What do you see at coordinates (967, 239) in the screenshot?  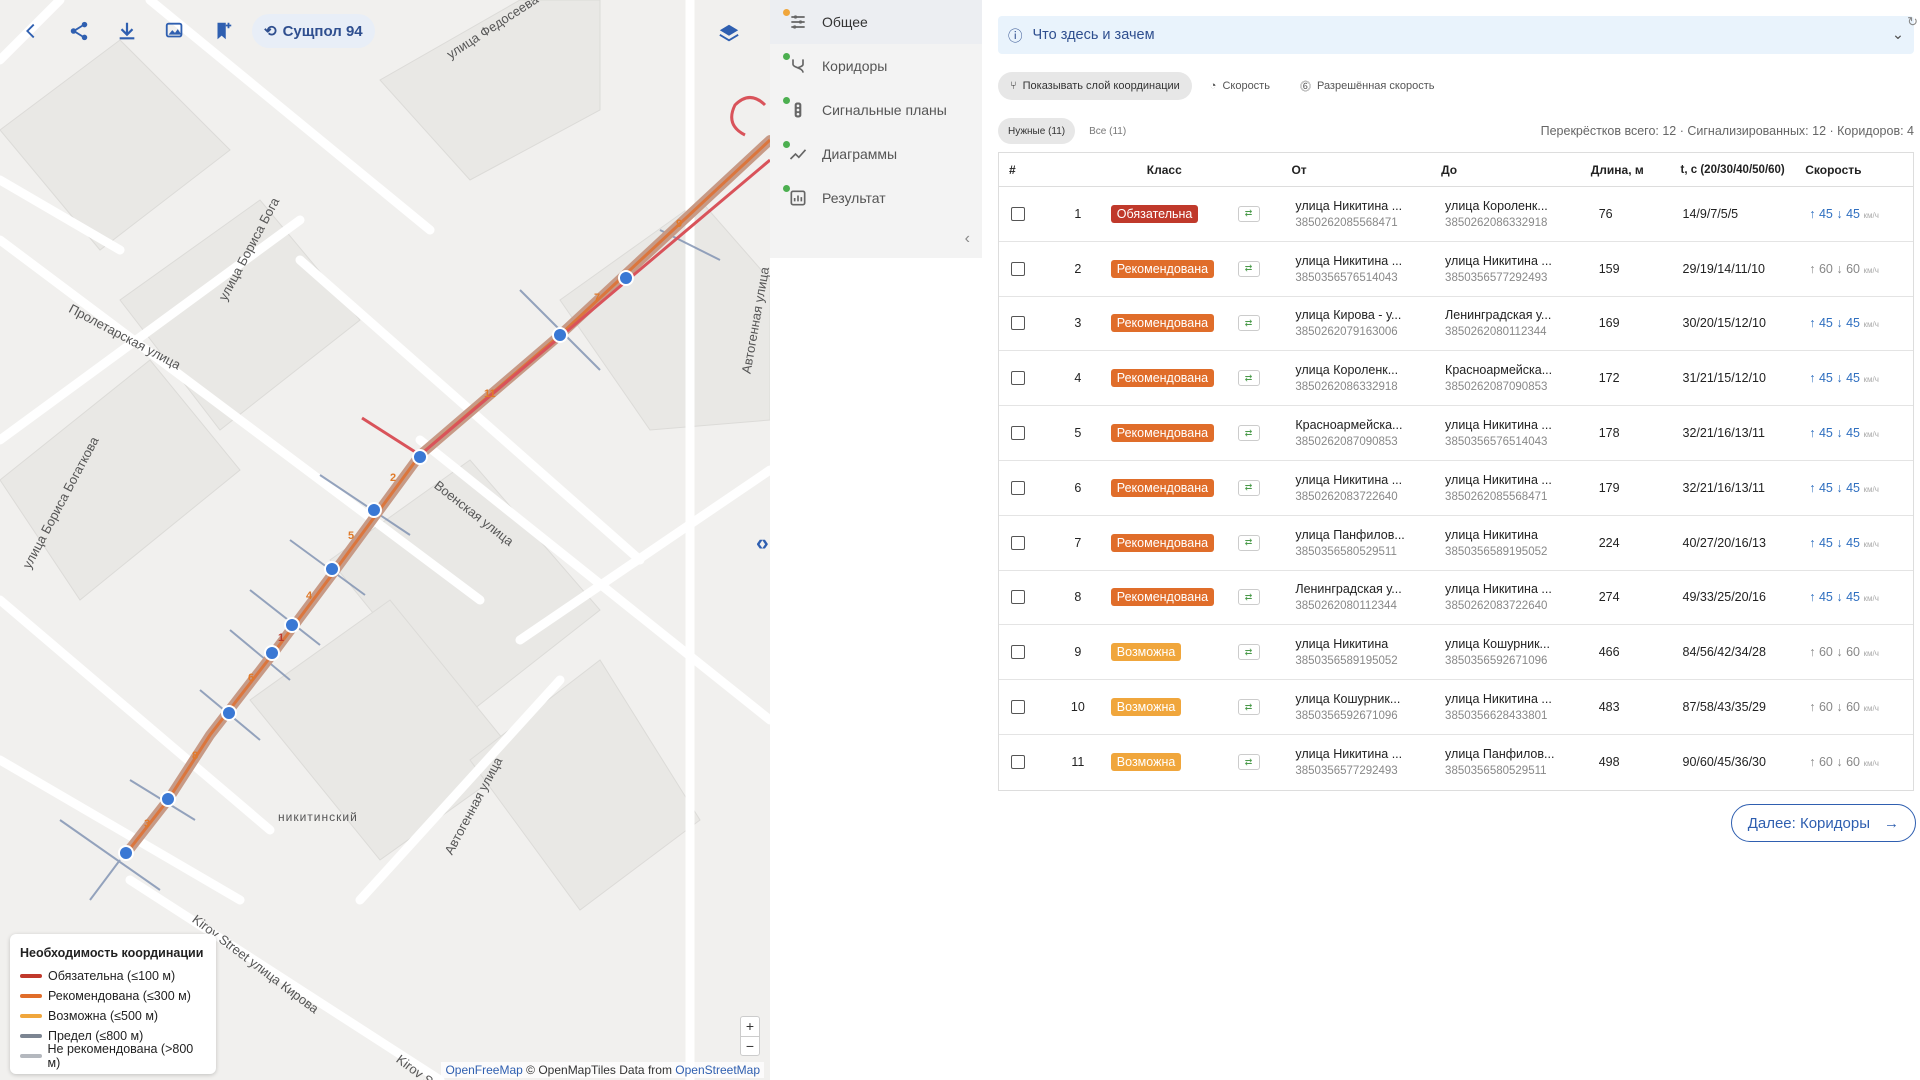 I see `collapse-nav-button: ‹` at bounding box center [967, 239].